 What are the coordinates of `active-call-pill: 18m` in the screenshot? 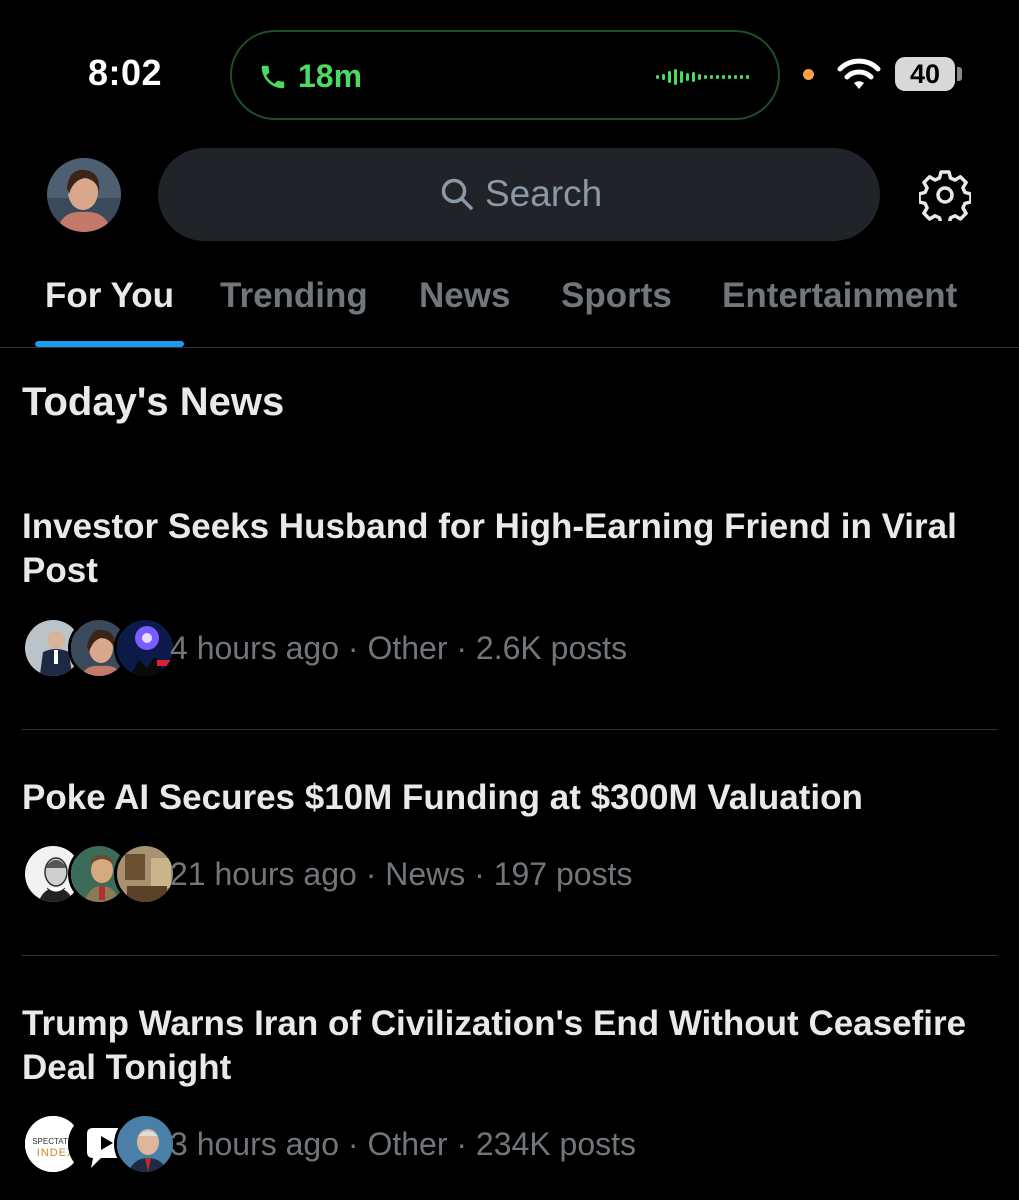 It's located at (505, 75).